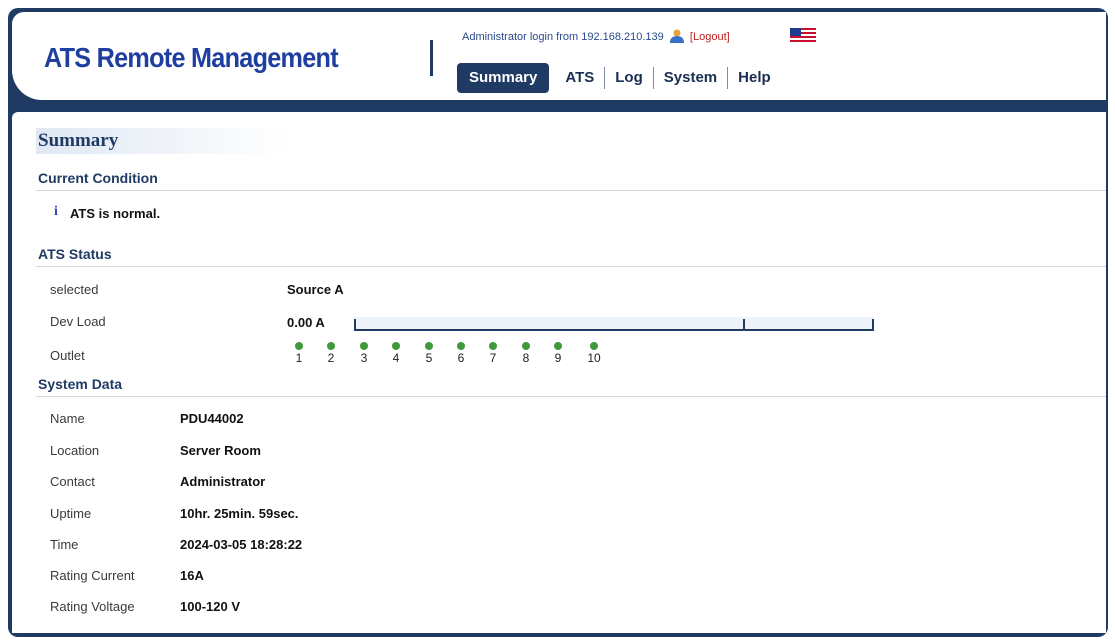 This screenshot has height=642, width=1115. I want to click on dev-load-bar, so click(614, 324).